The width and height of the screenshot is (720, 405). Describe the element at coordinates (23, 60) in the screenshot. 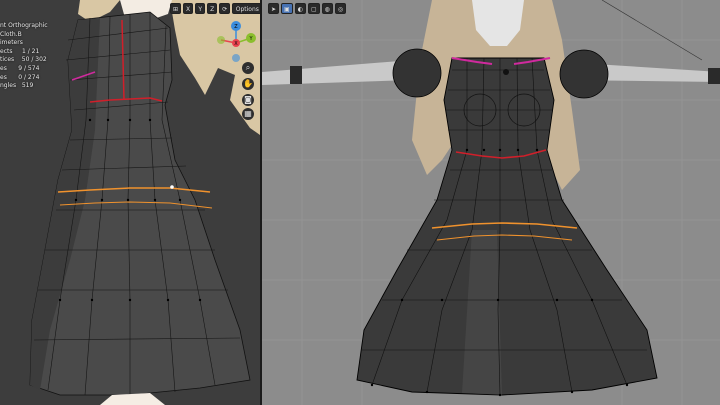

I see `stat-row: tices 50 / 302` at that location.